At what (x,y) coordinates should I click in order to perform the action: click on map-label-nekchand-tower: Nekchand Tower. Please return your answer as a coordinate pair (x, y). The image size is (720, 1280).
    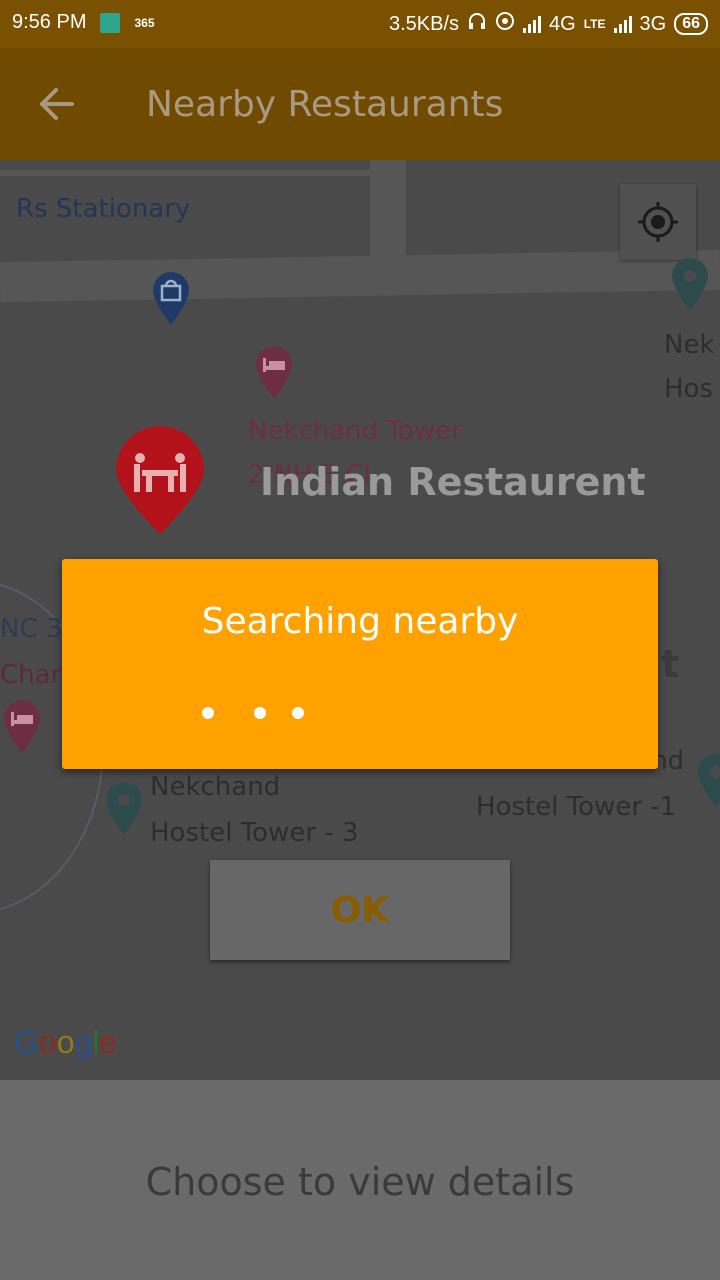
    Looking at the image, I should click on (355, 431).